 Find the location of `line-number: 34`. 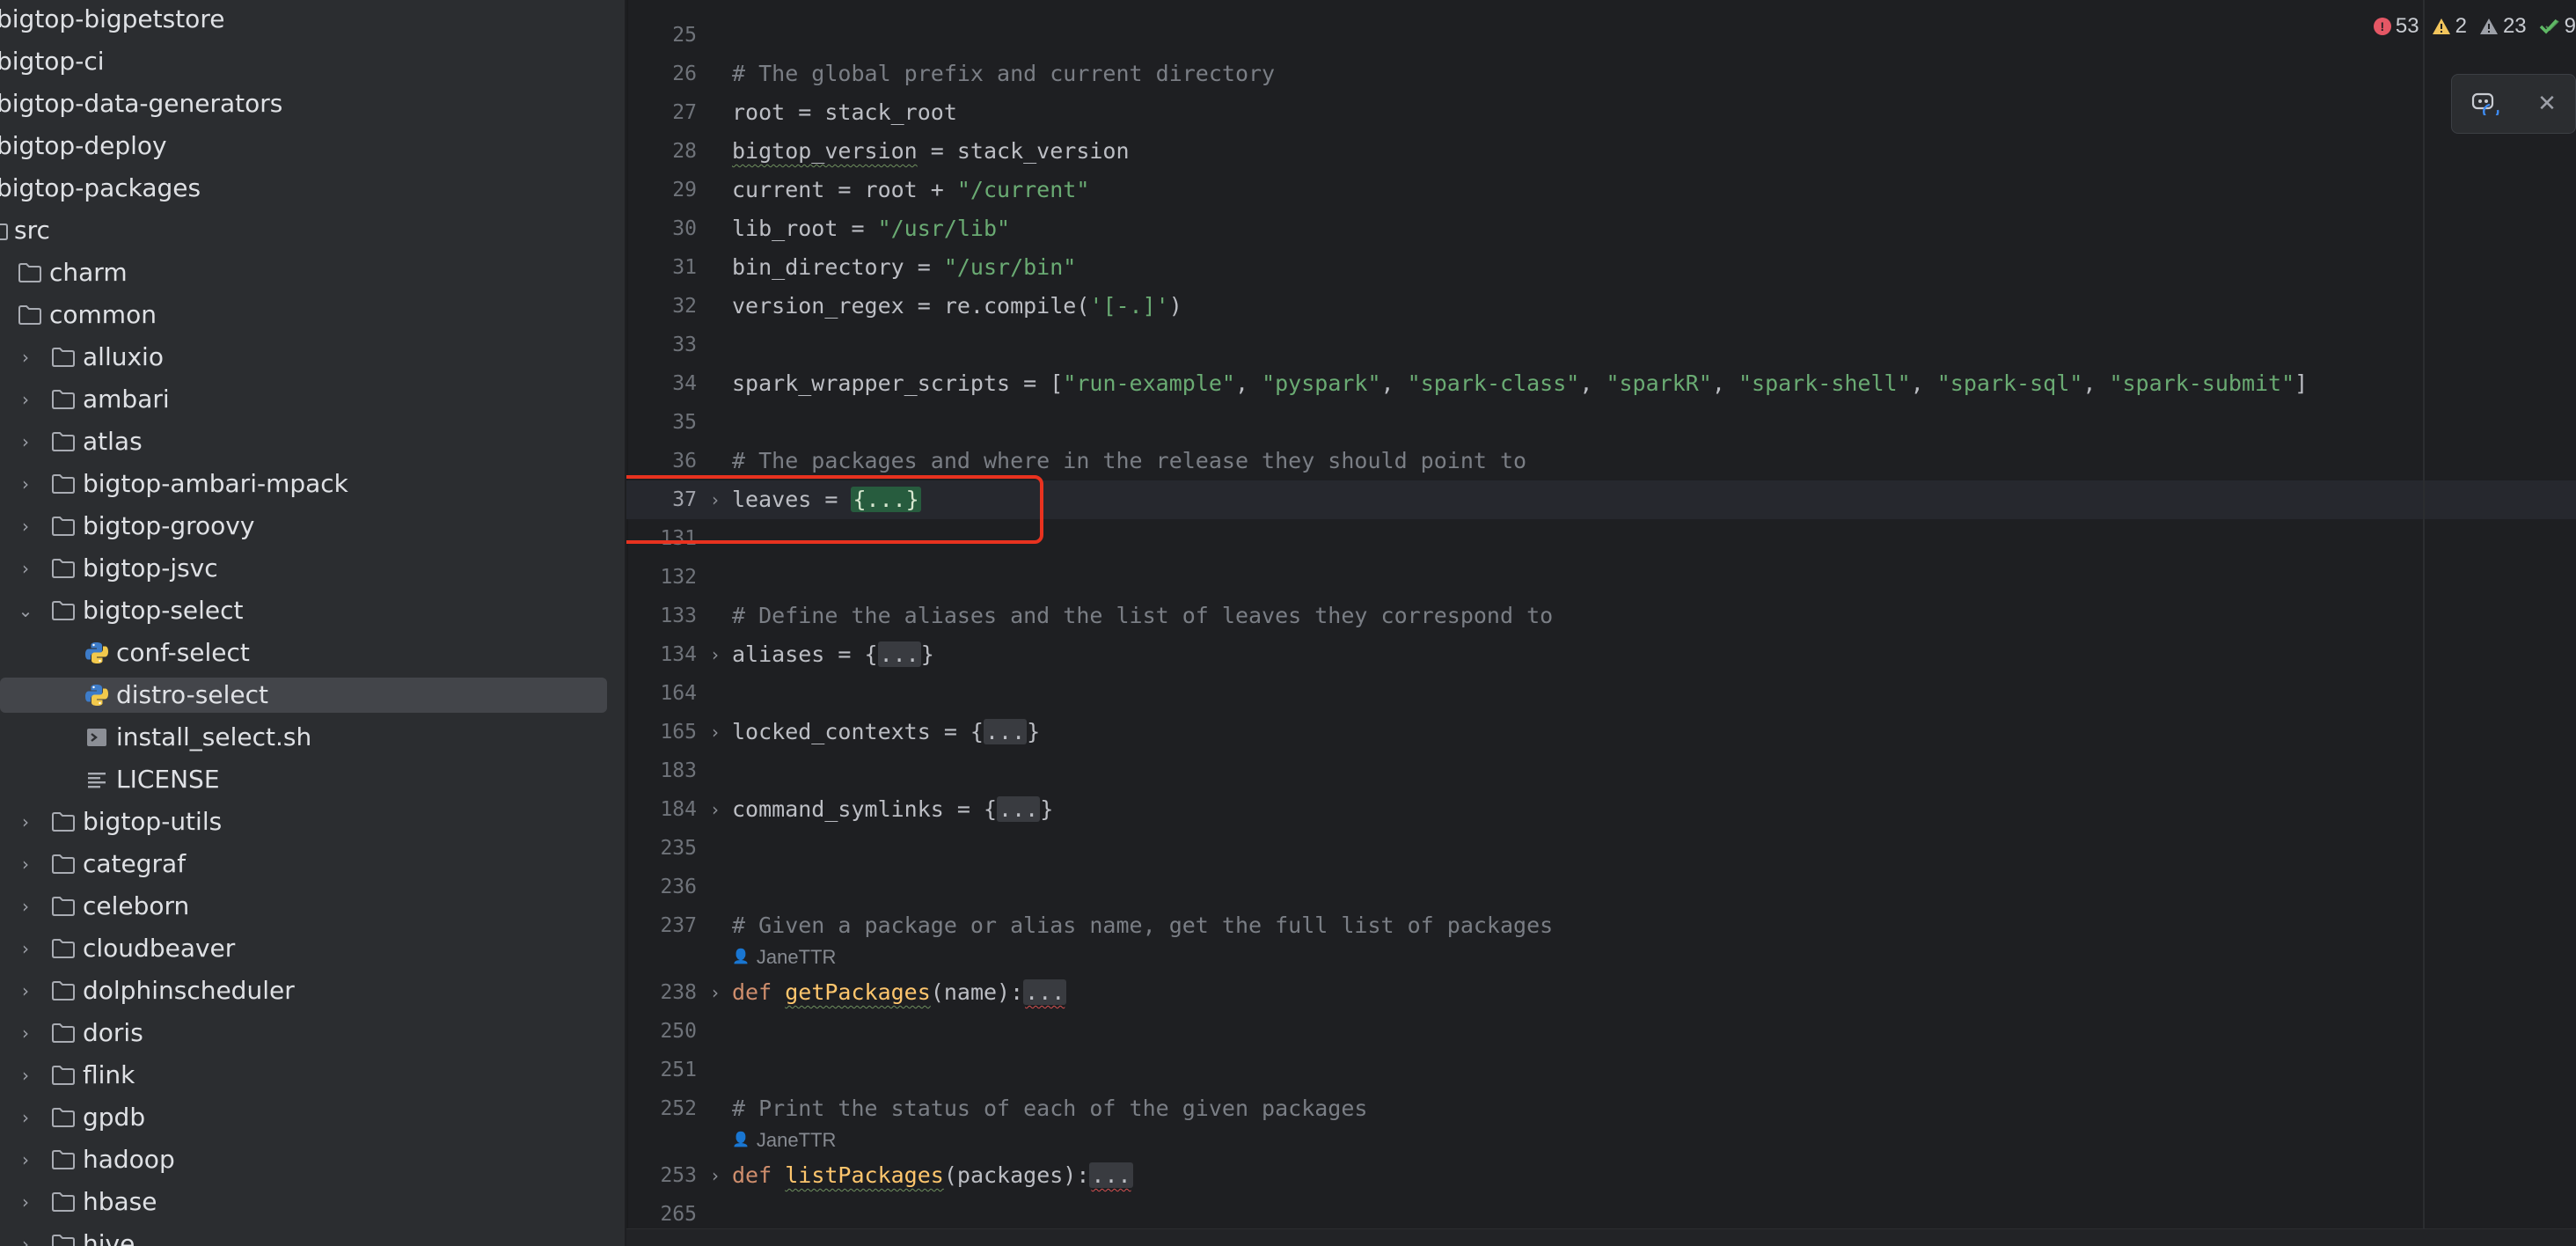

line-number: 34 is located at coordinates (684, 383).